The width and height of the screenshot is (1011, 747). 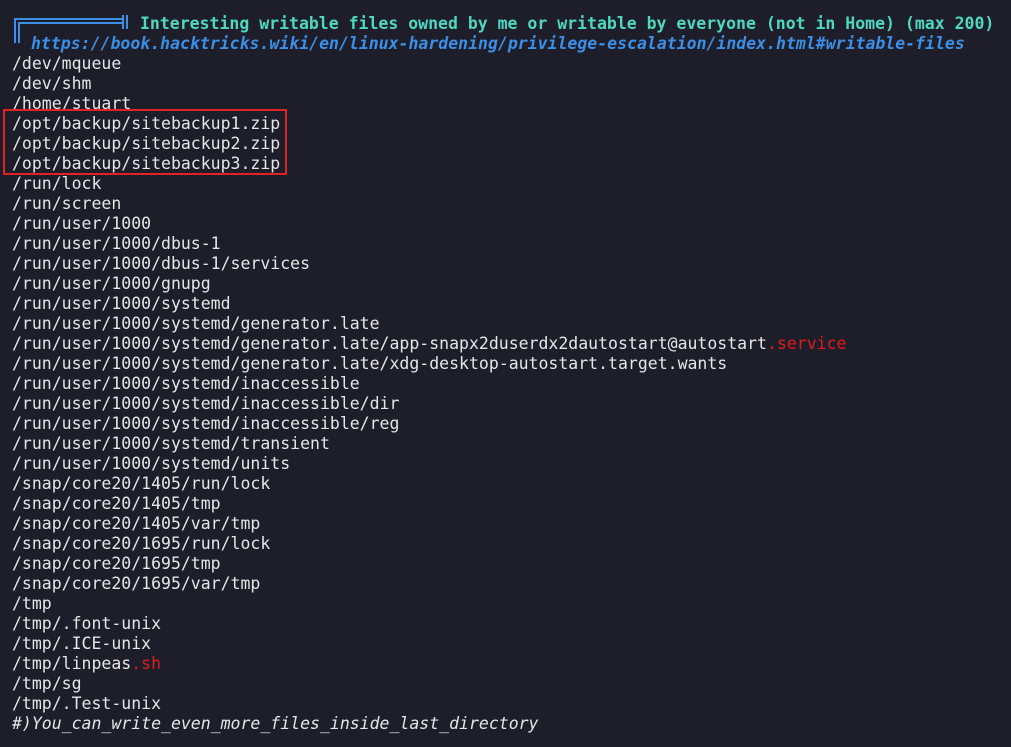 I want to click on file-path-line: /run/lock, so click(x=56, y=184).